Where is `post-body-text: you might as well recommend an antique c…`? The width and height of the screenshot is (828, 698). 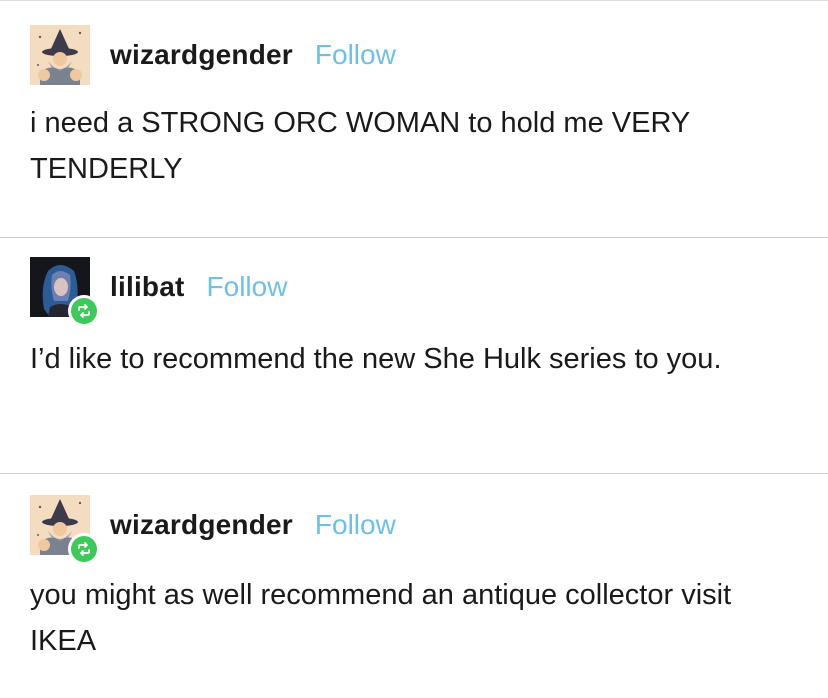 post-body-text: you might as well recommend an antique c… is located at coordinates (381, 618).